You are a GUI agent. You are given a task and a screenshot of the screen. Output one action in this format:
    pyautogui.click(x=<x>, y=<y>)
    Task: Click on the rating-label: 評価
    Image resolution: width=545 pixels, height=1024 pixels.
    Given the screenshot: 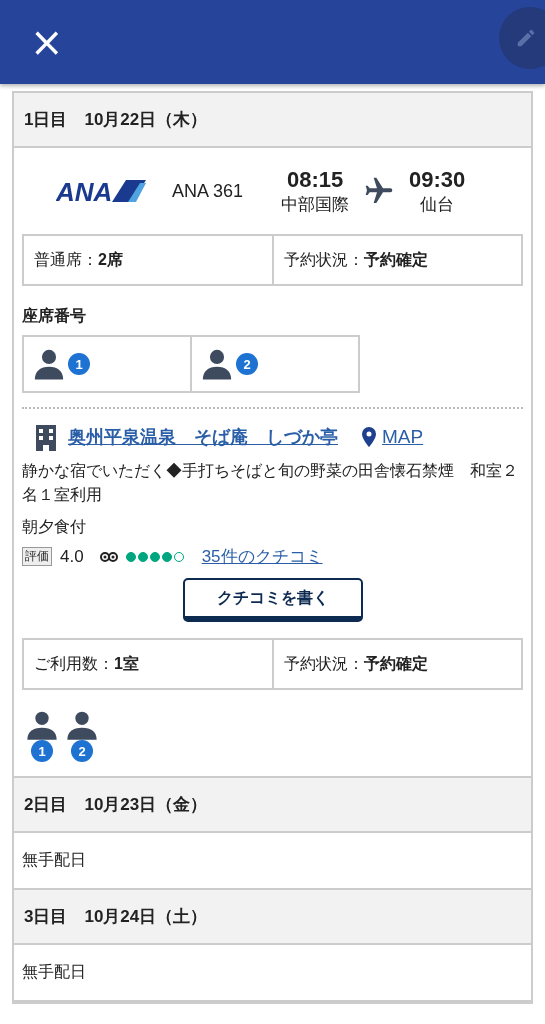 What is the action you would take?
    pyautogui.click(x=37, y=556)
    